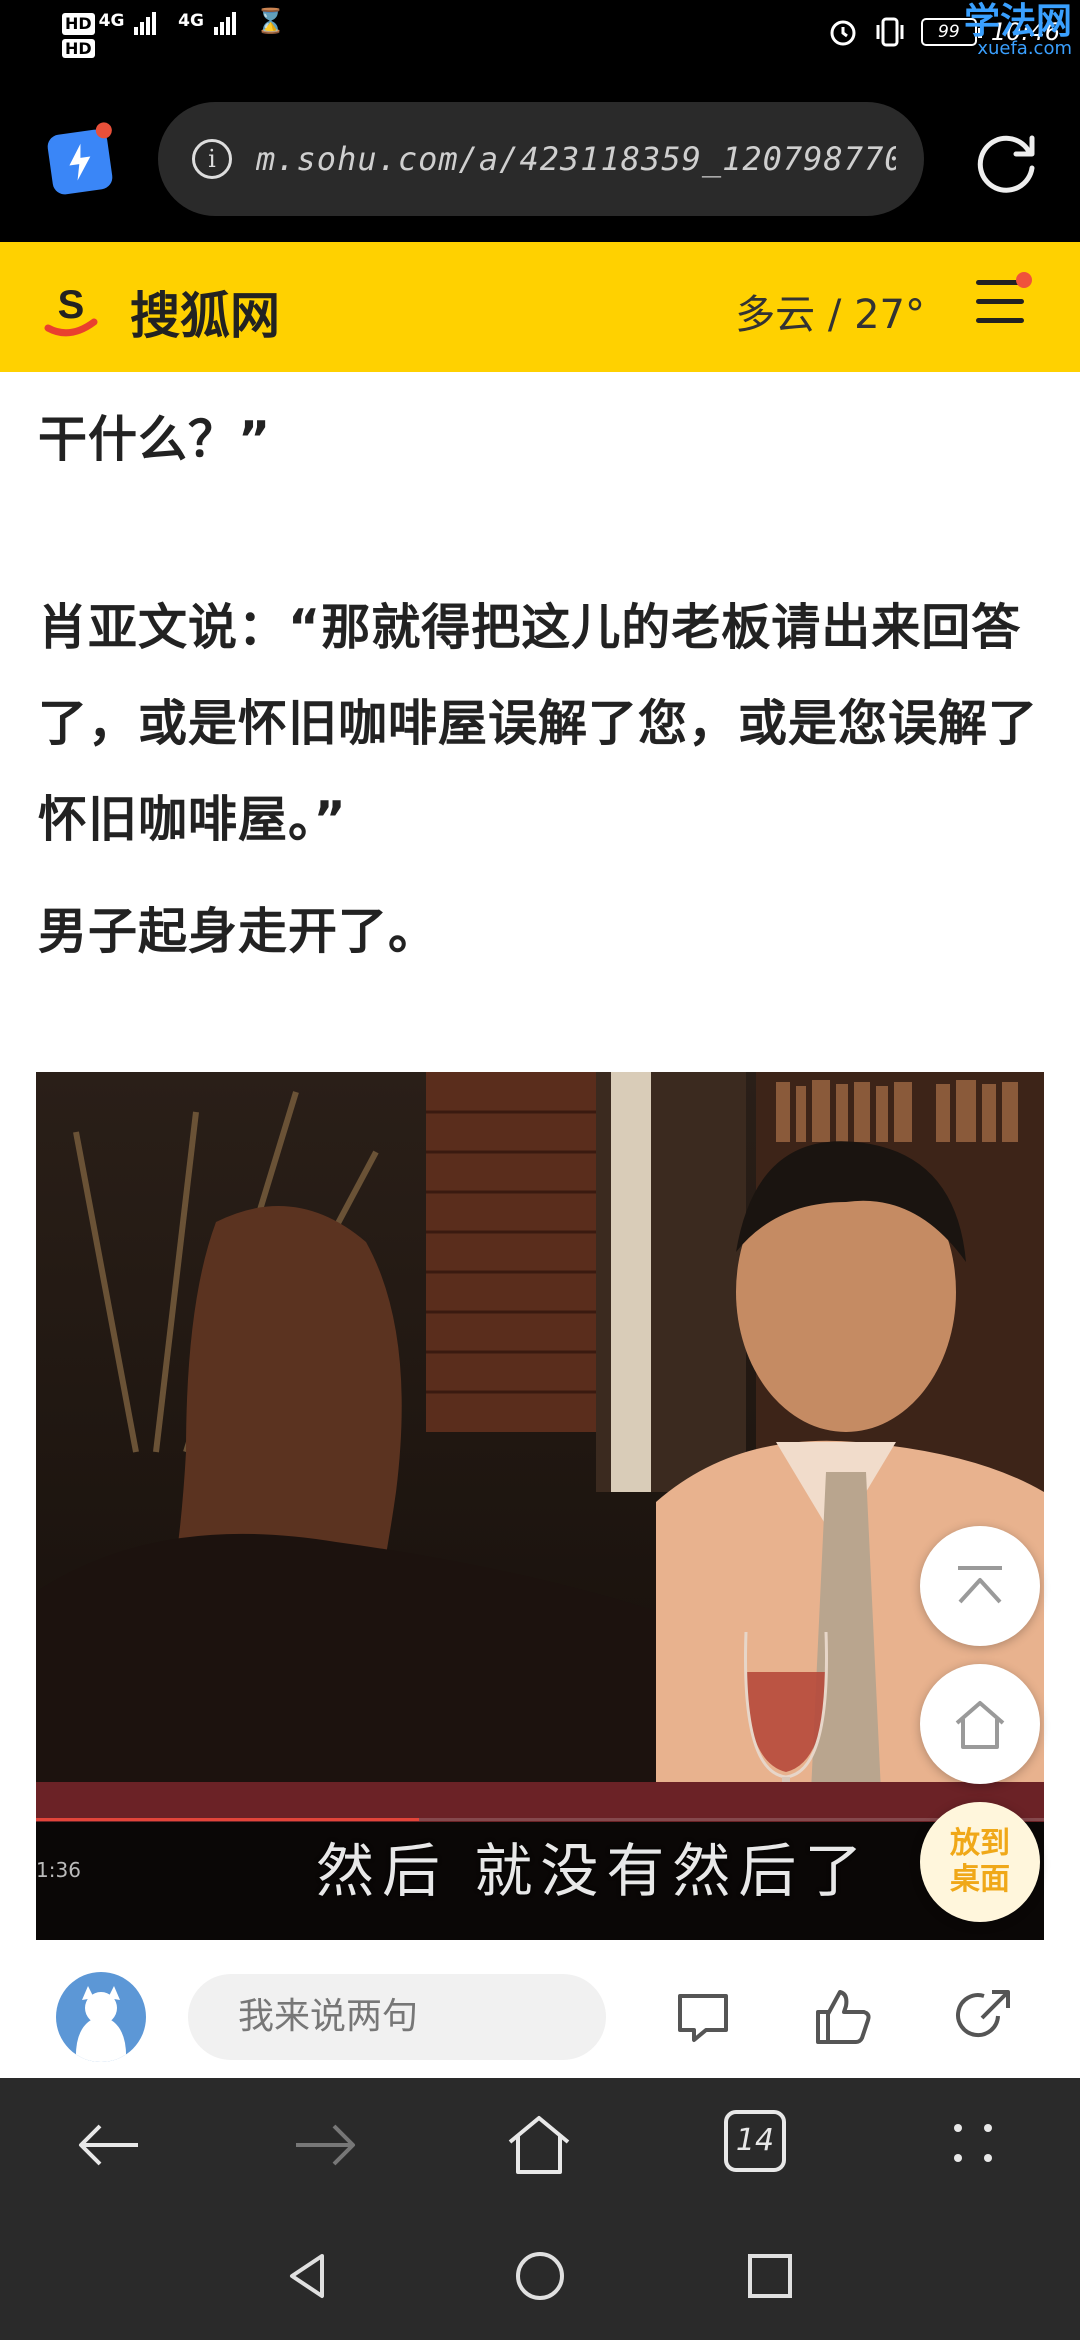 The width and height of the screenshot is (1080, 2340). What do you see at coordinates (78, 24) in the screenshot?
I see `hd-badge: HD` at bounding box center [78, 24].